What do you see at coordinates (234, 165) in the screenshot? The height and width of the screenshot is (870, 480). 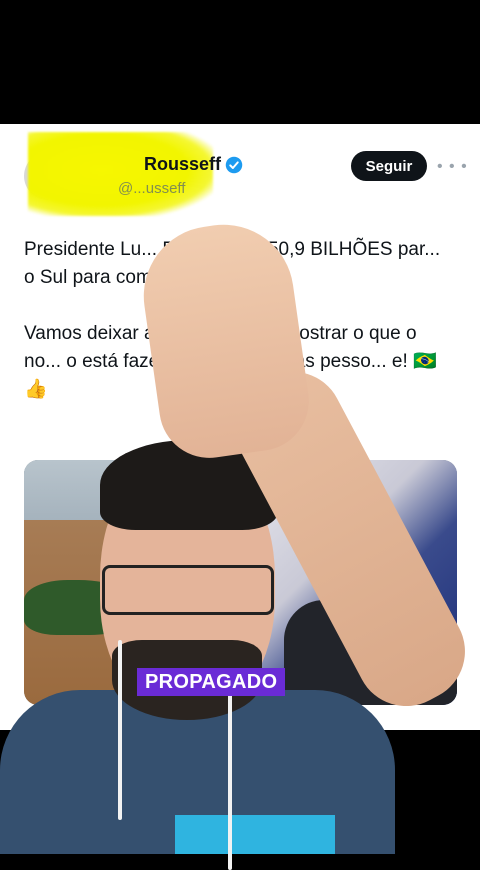 I see `verified-badge-icon` at bounding box center [234, 165].